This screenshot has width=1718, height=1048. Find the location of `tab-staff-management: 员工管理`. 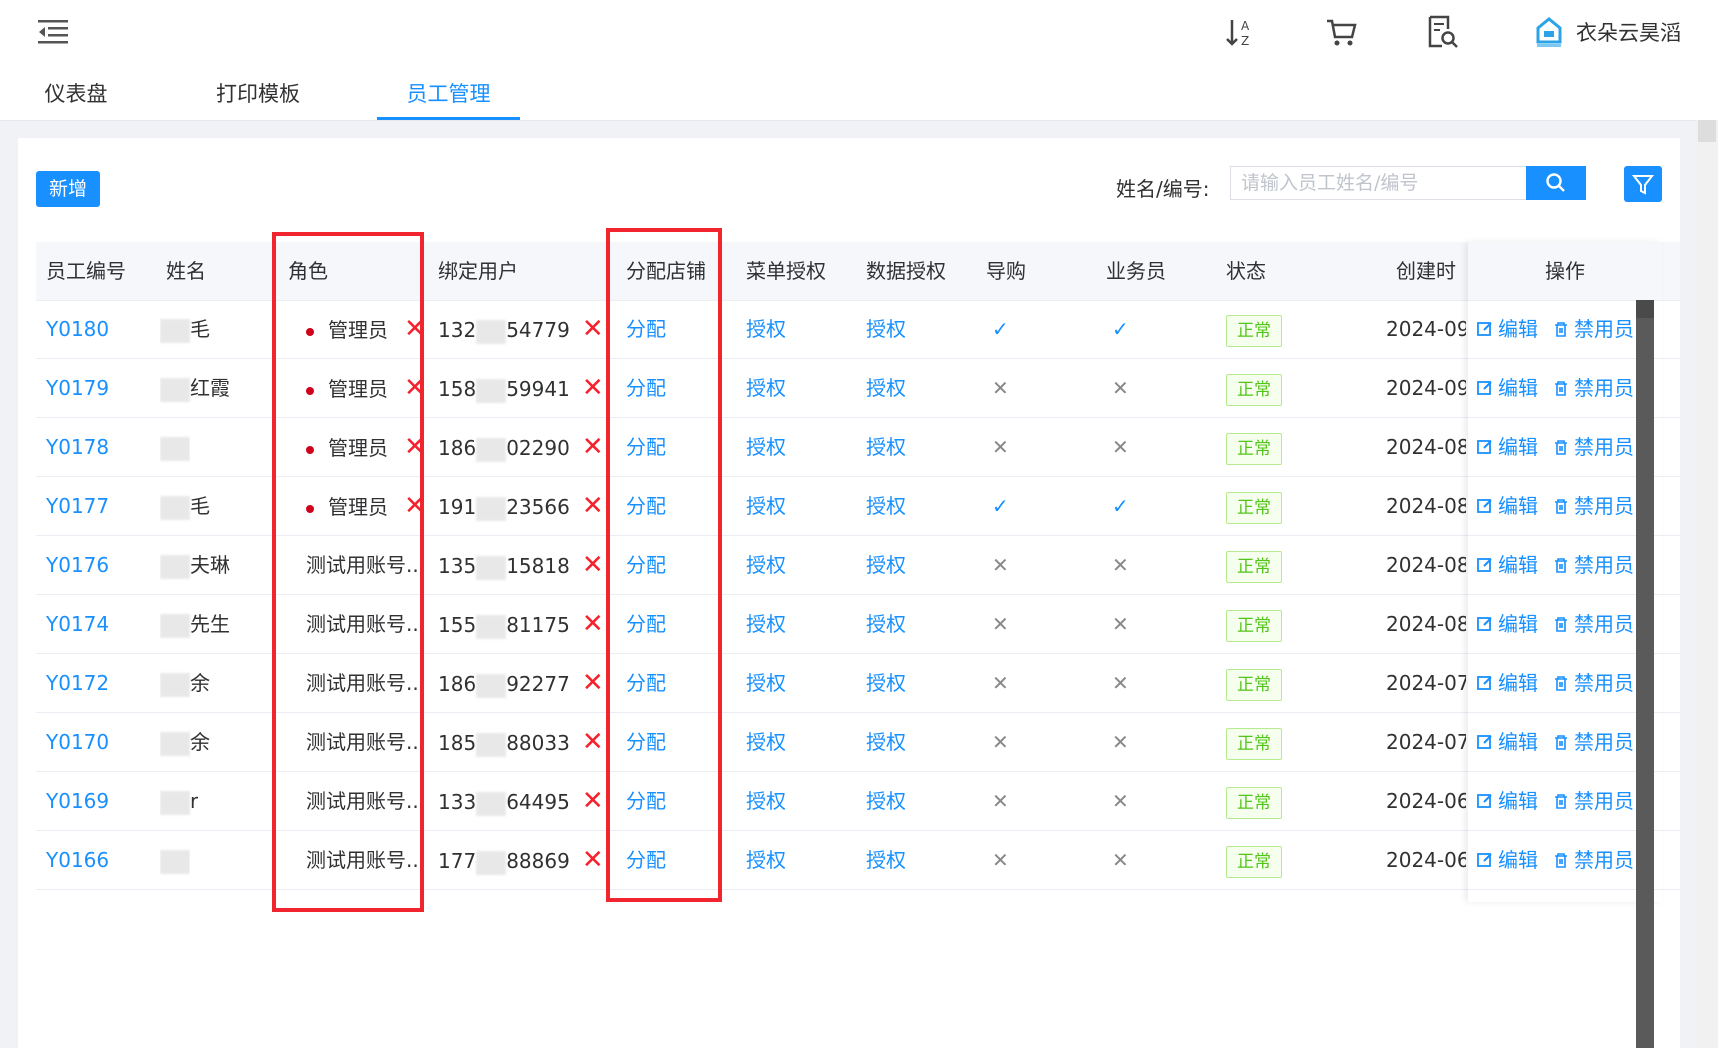

tab-staff-management: 员工管理 is located at coordinates (448, 92).